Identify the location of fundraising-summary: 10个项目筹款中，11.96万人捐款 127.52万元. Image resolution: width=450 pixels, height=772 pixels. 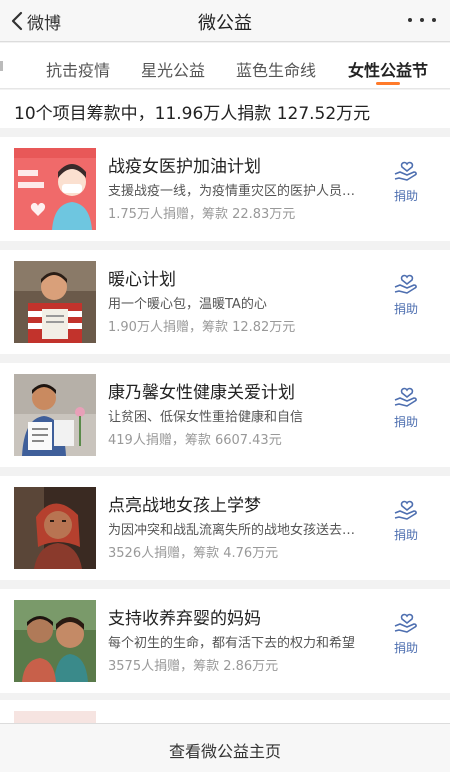
(225, 109).